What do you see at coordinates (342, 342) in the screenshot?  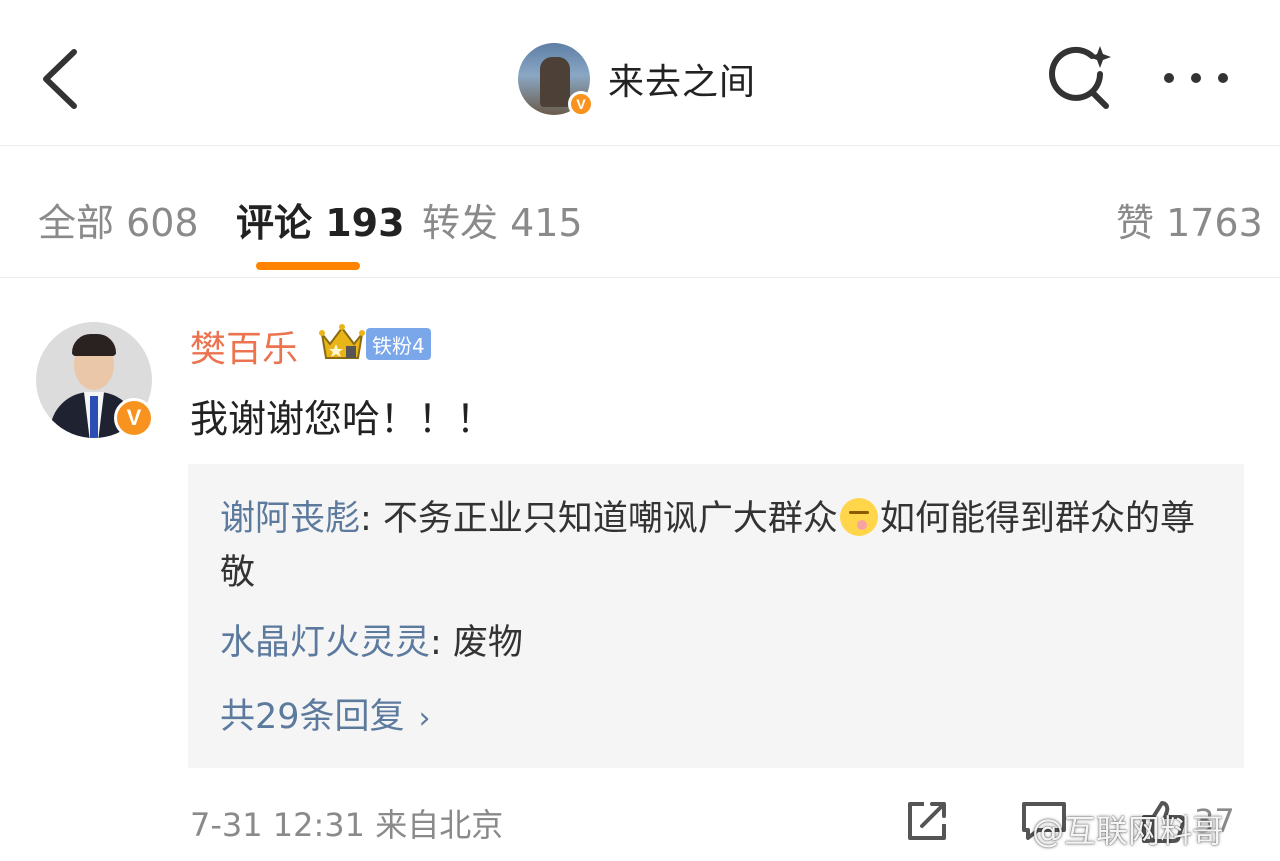 I see `crown-level-icon` at bounding box center [342, 342].